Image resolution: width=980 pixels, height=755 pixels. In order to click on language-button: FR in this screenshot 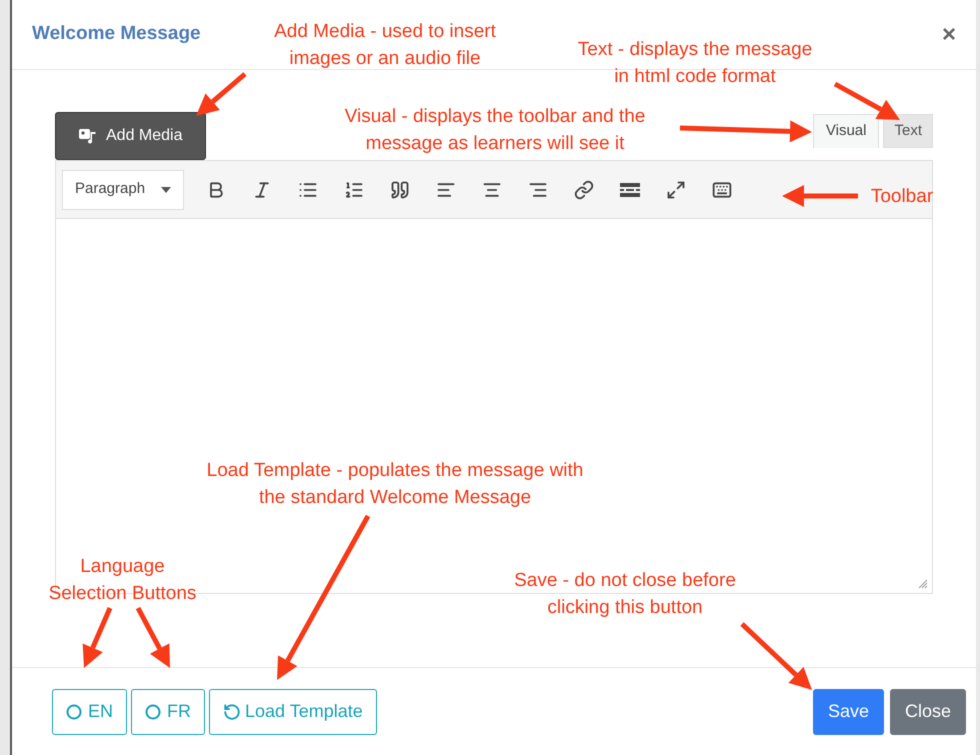, I will do `click(168, 711)`.